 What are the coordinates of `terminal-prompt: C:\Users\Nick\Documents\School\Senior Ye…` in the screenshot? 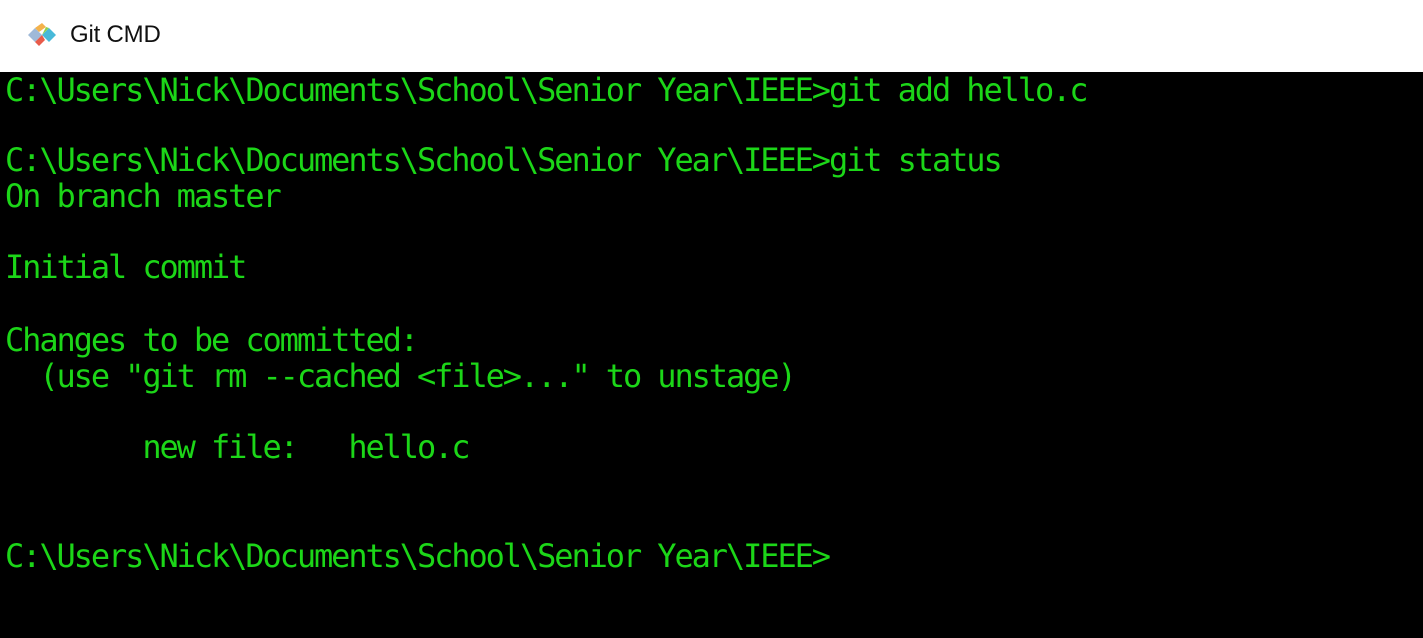 It's located at (418, 556).